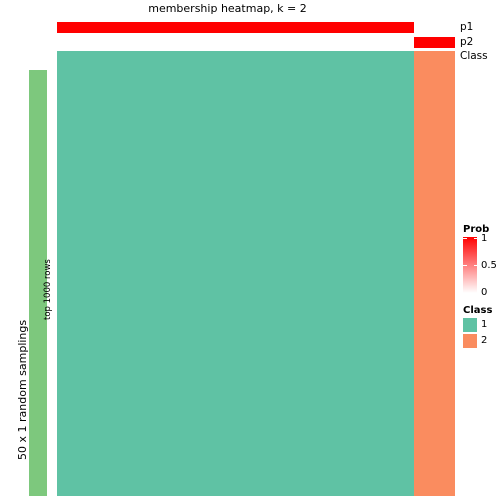 The width and height of the screenshot is (504, 504). What do you see at coordinates (467, 42) in the screenshot?
I see `top-annotation-label-p2: p2` at bounding box center [467, 42].